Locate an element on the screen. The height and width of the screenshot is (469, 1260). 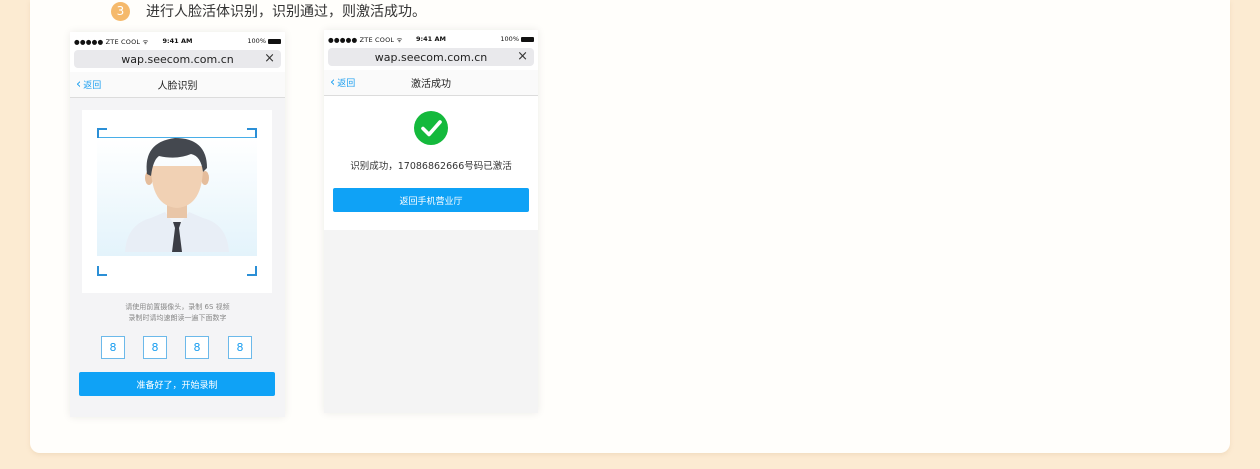
success-check-icon is located at coordinates (431, 128).